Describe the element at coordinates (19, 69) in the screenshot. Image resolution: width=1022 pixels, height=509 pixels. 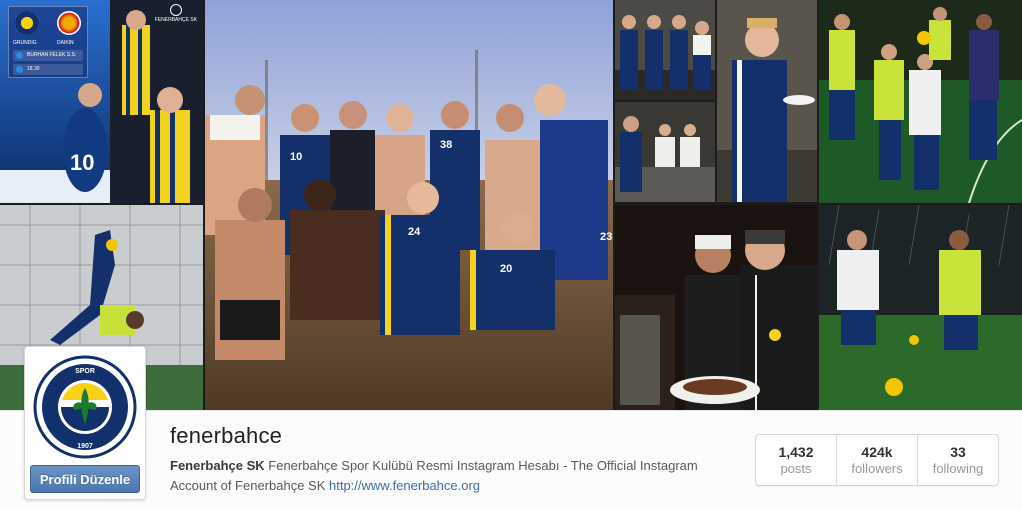
I see `clock-icon` at that location.